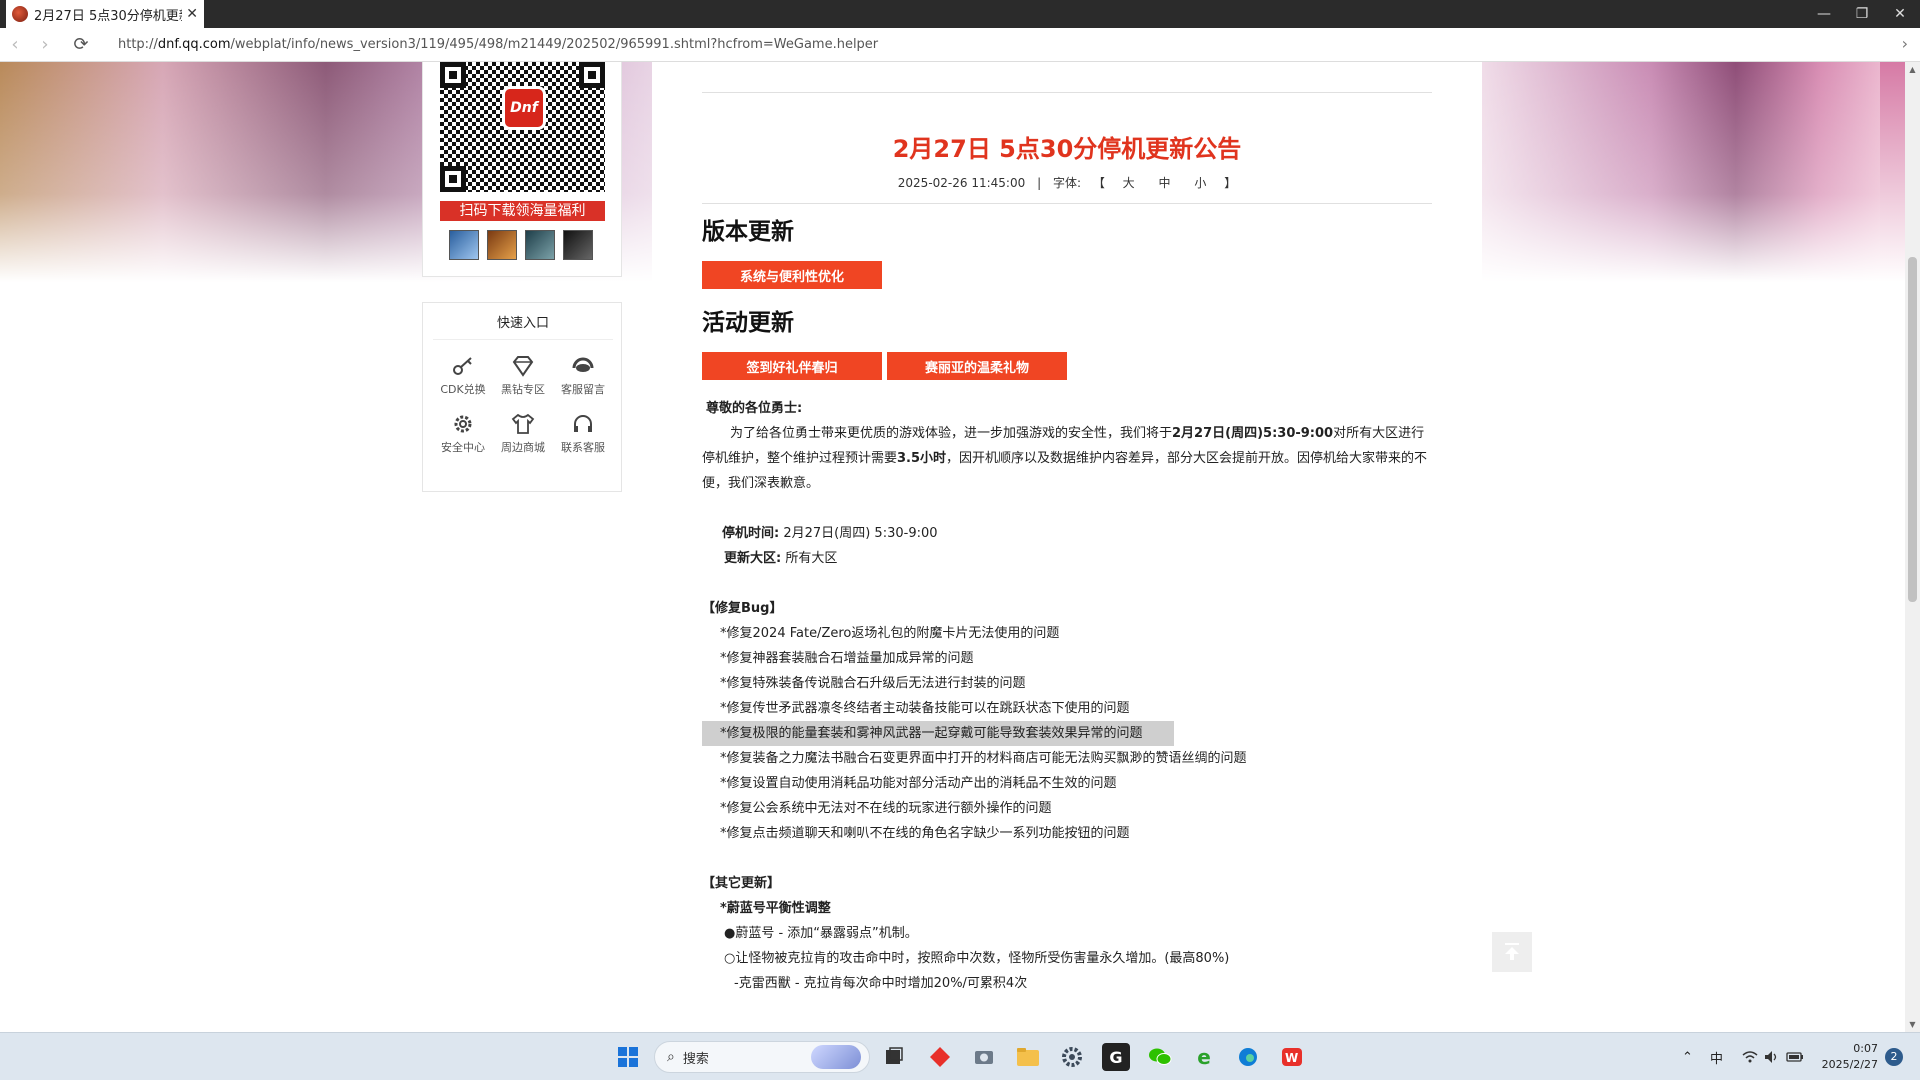  What do you see at coordinates (1067, 558) in the screenshot?
I see `region-row: 更新大区: 所有大区` at bounding box center [1067, 558].